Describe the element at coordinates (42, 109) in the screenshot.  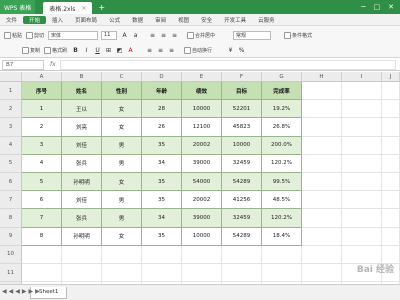
I see `table-cell: 1` at that location.